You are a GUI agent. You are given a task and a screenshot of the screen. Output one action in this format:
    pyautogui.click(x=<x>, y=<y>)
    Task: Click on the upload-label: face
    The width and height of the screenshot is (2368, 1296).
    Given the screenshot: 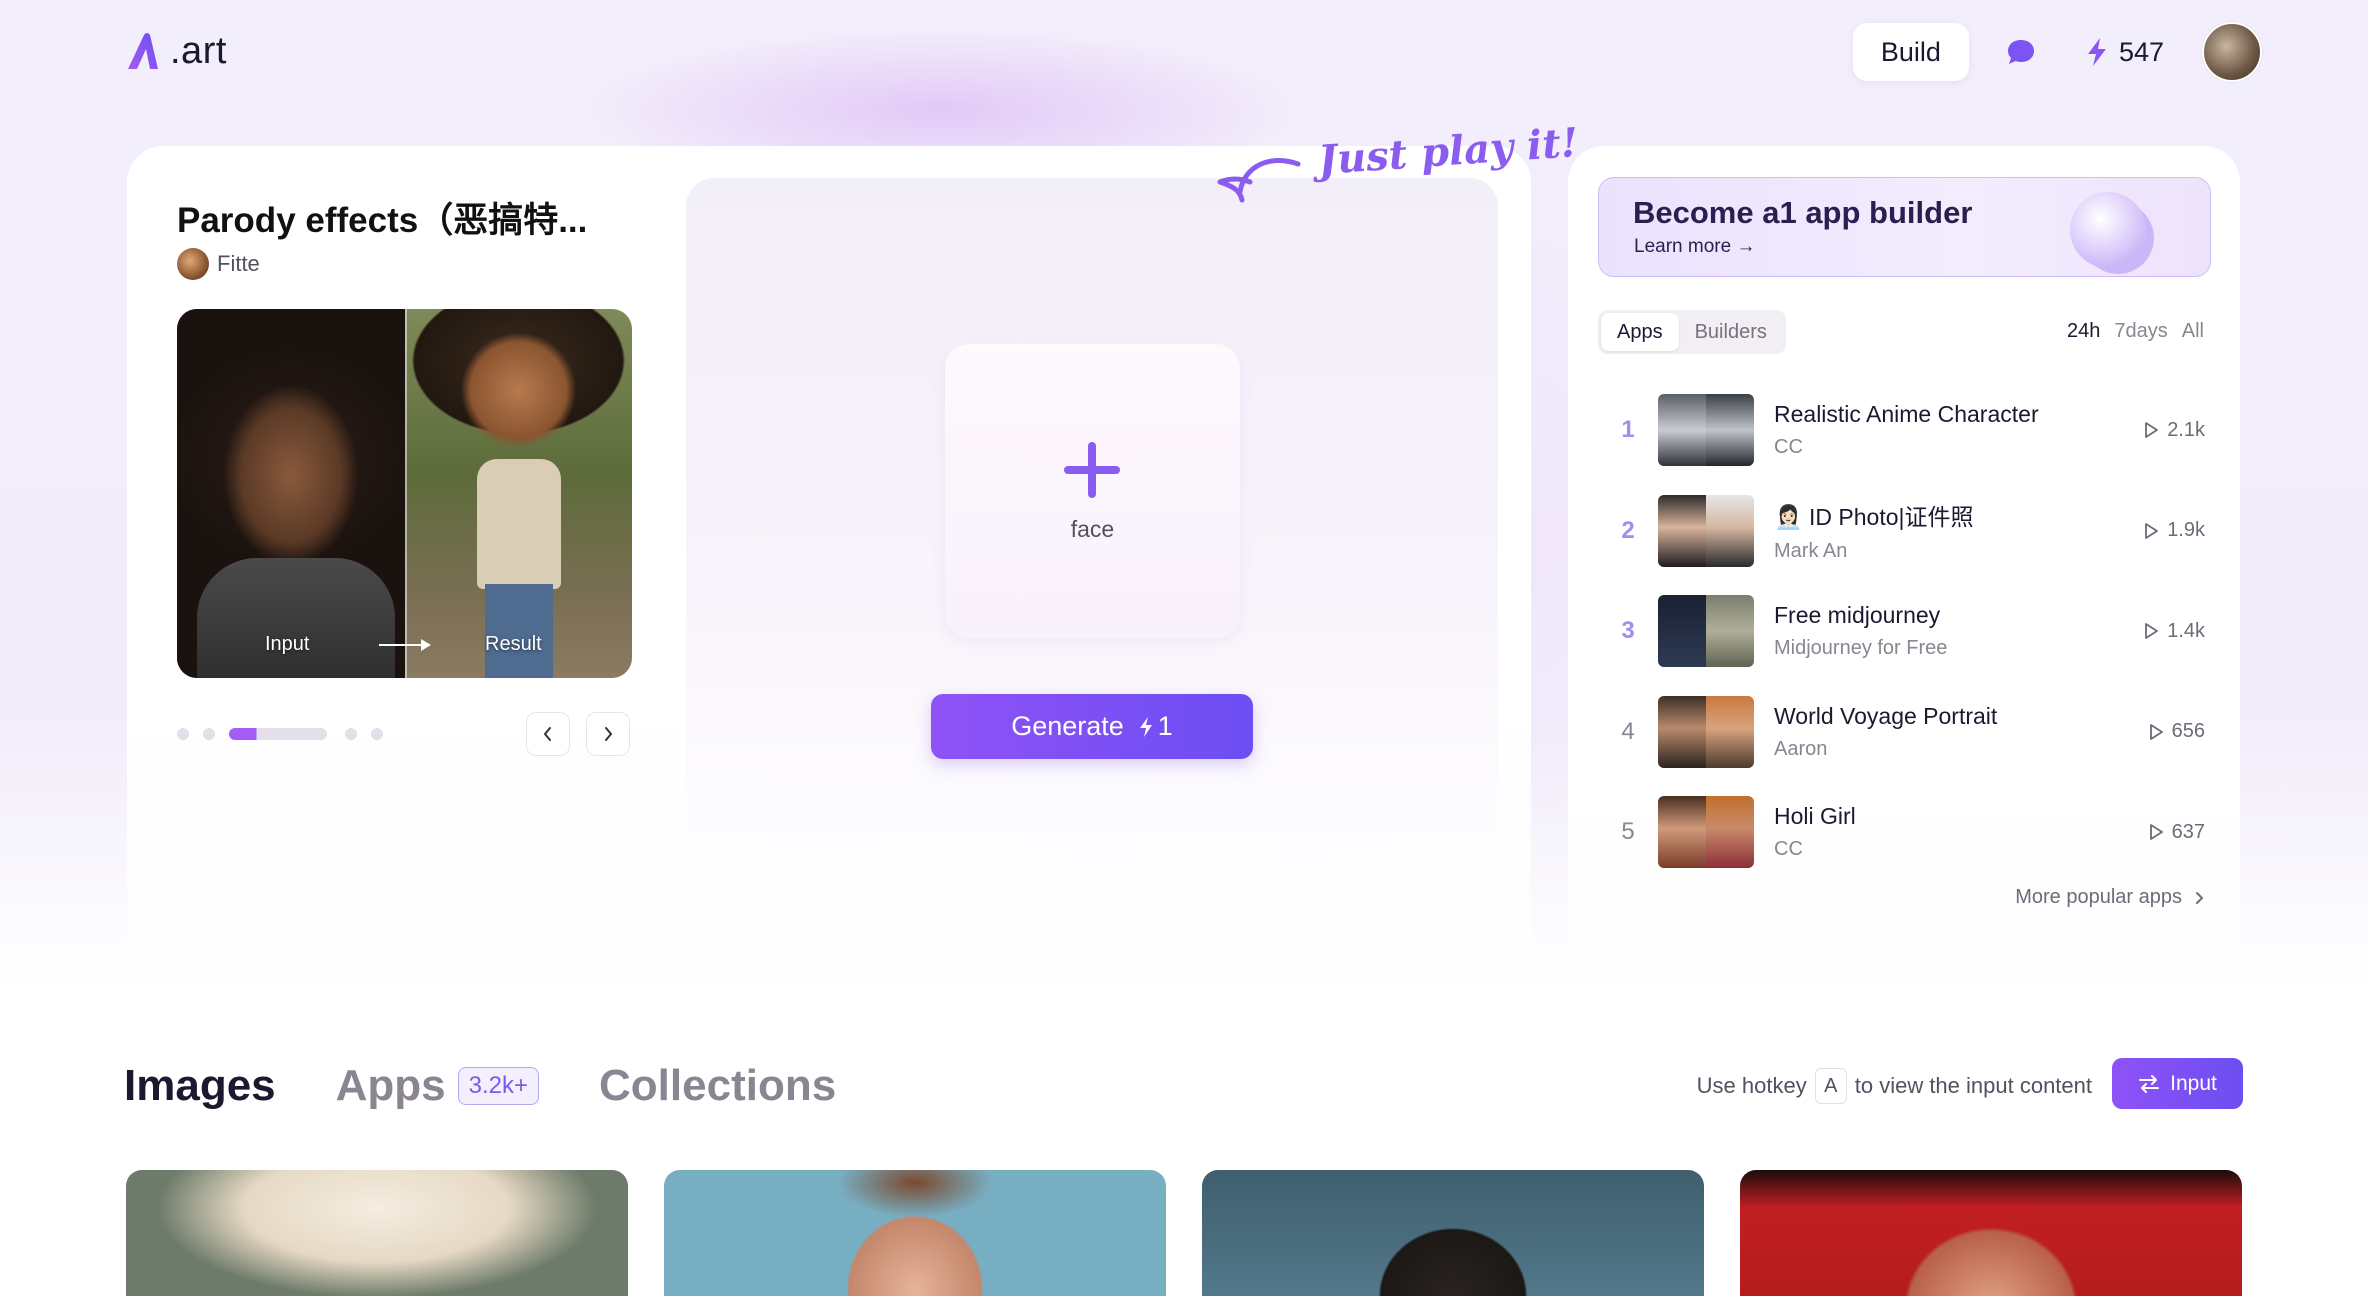 What is the action you would take?
    pyautogui.click(x=1092, y=529)
    